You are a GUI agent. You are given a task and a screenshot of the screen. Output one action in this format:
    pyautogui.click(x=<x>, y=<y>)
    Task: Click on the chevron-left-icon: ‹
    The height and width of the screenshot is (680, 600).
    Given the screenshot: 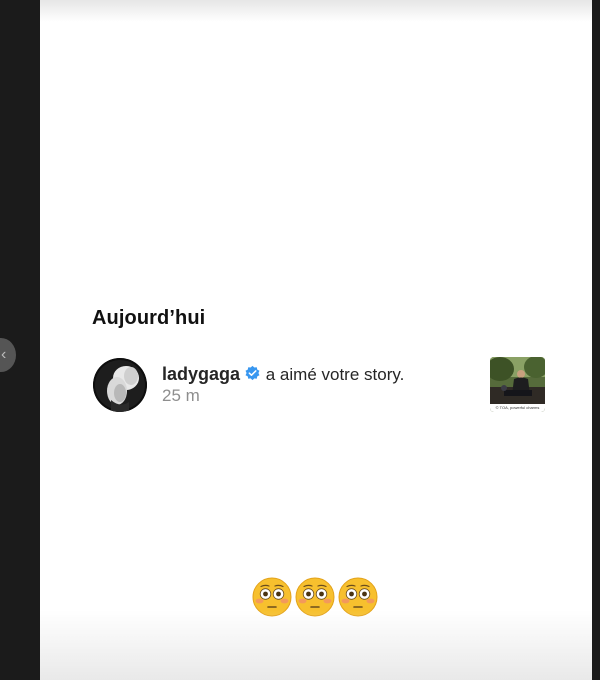 What is the action you would take?
    pyautogui.click(x=4, y=354)
    